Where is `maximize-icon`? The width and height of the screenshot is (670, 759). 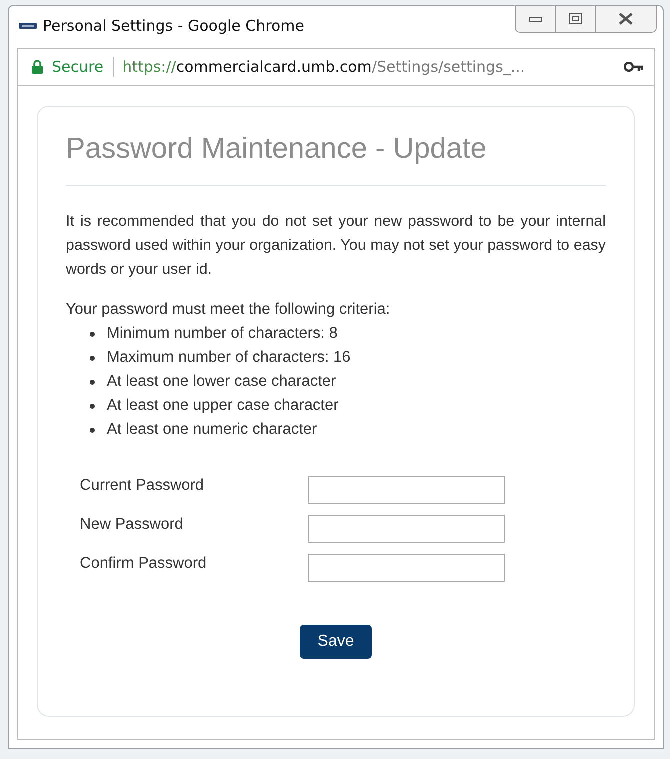 maximize-icon is located at coordinates (575, 19).